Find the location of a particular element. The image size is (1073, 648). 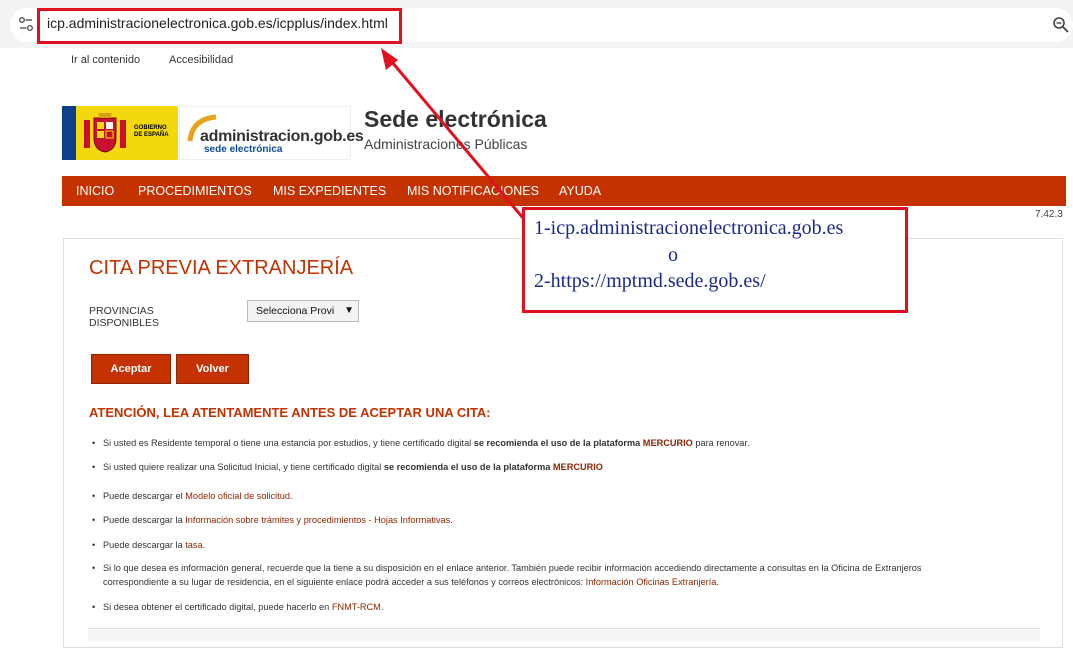

administracion-logo: administracion.gob.es sede electrónica is located at coordinates (271, 133).